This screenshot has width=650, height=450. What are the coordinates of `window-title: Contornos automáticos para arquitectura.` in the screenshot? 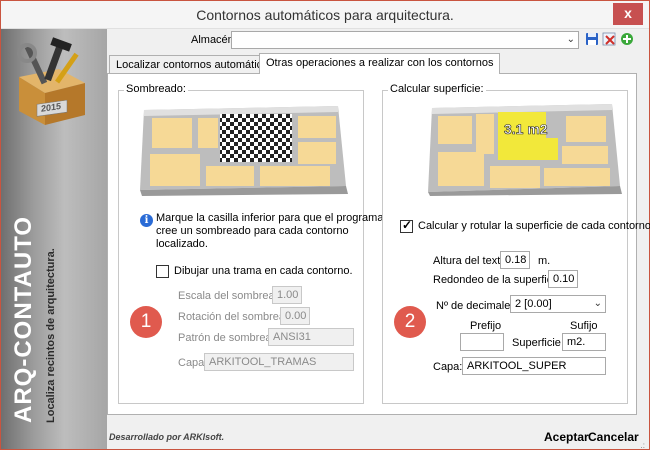 It's located at (325, 15).